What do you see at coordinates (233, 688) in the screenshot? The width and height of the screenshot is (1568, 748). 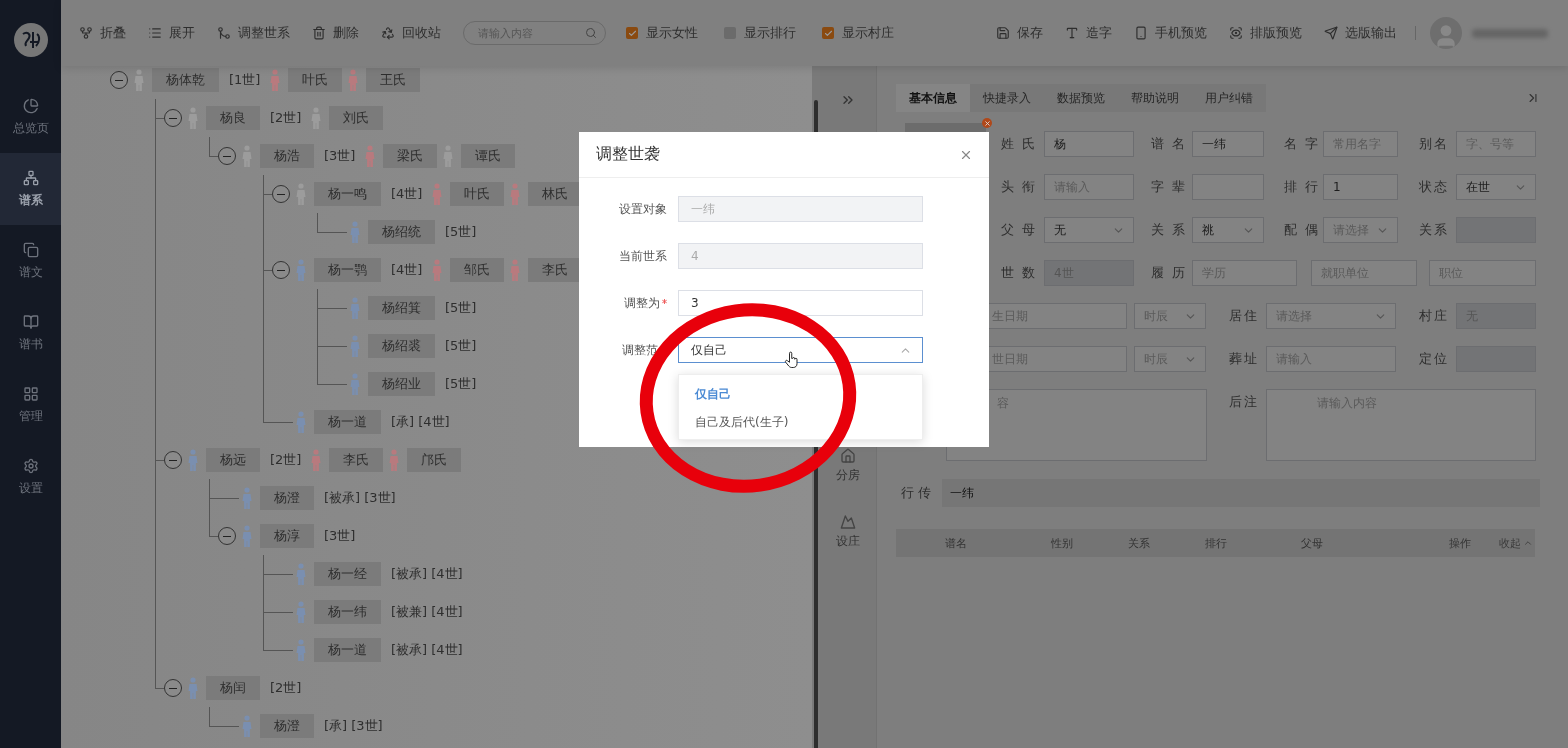 I see `person-name: 杨闰` at bounding box center [233, 688].